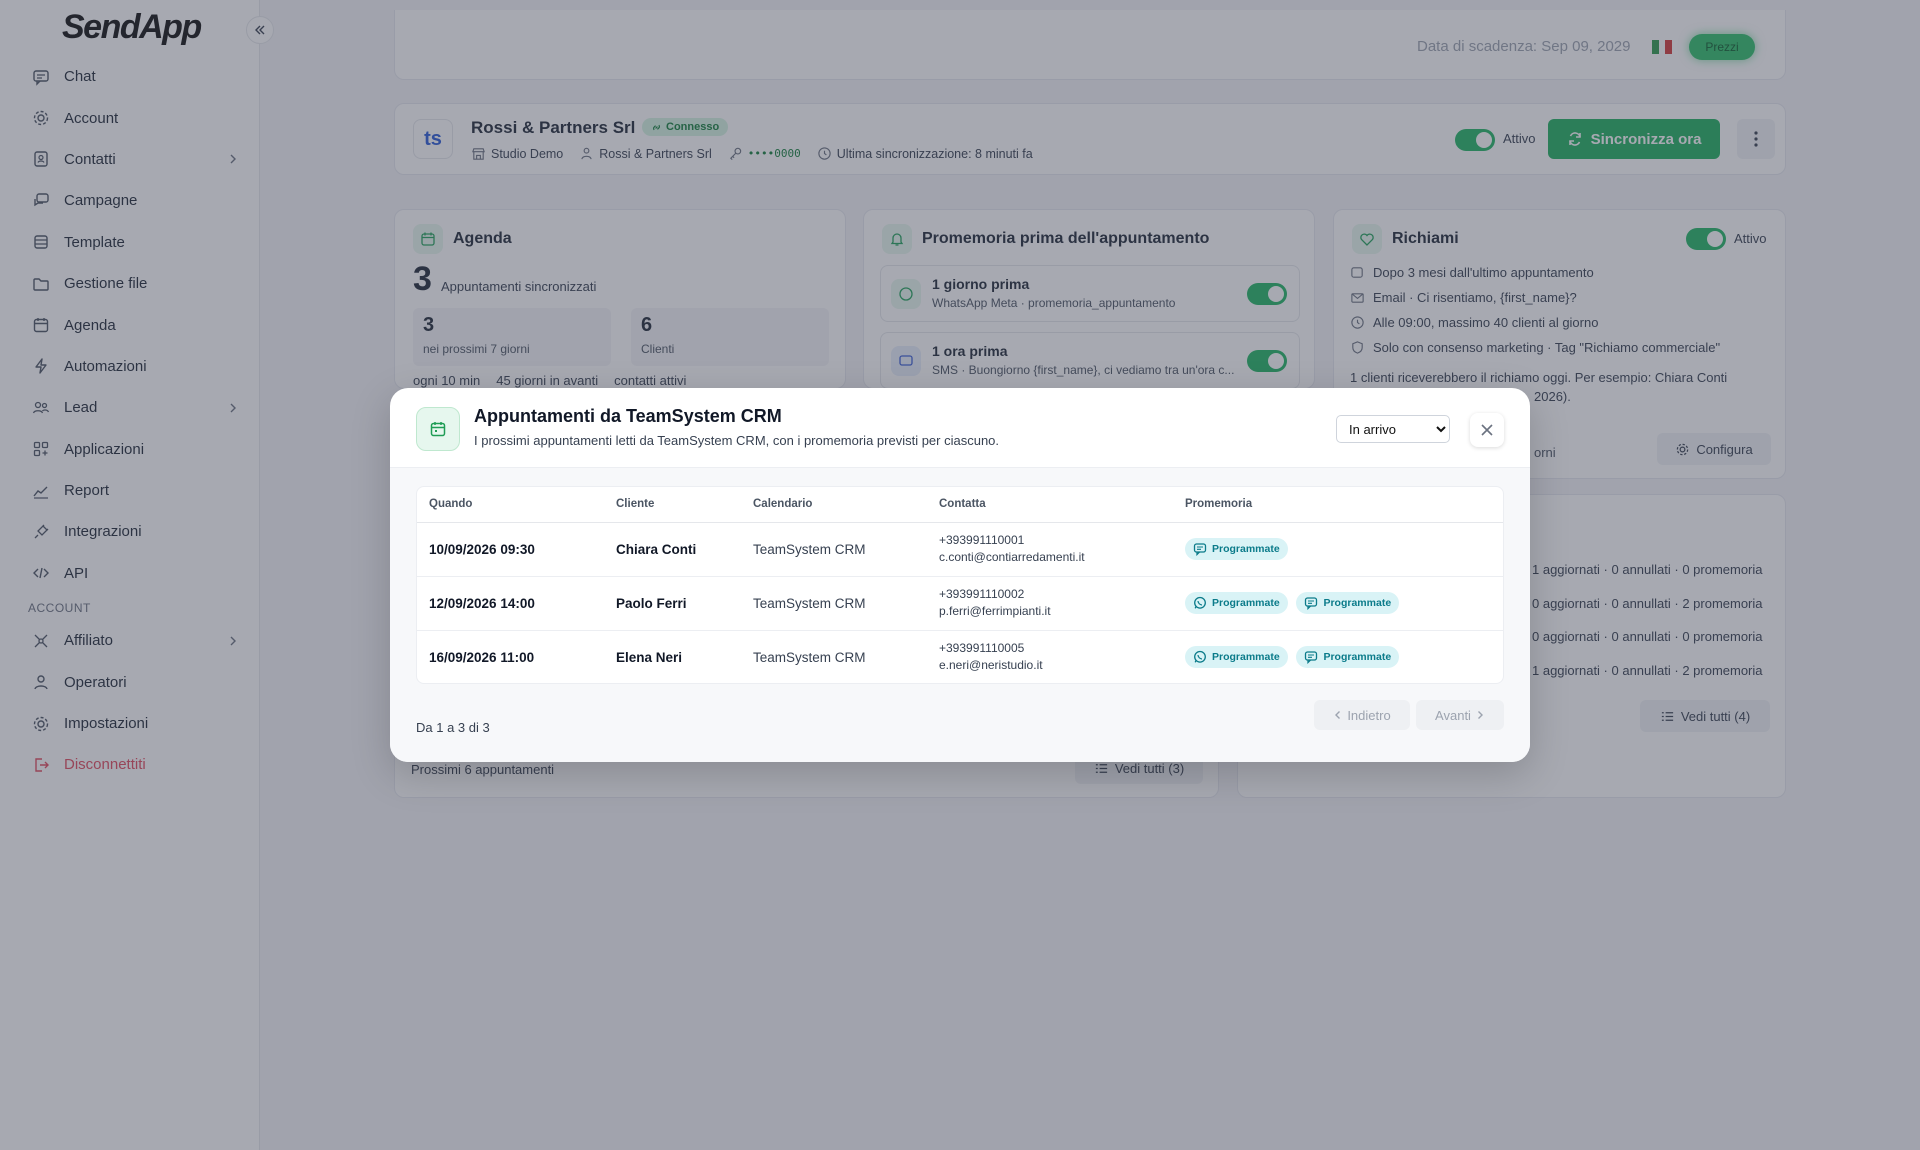 The width and height of the screenshot is (1920, 1150). I want to click on contact-phone: +393991110005, so click(1056, 648).